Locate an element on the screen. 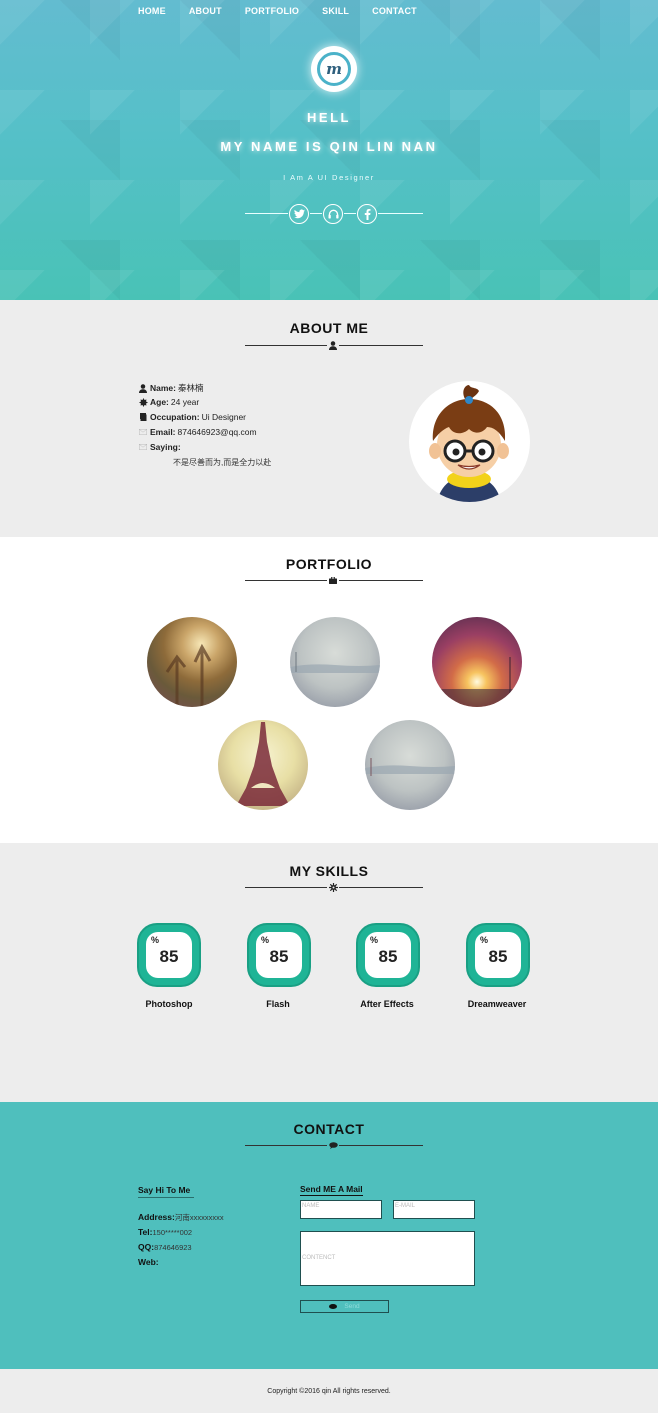 The height and width of the screenshot is (1413, 658). social-divider-mid1 is located at coordinates (316, 213).